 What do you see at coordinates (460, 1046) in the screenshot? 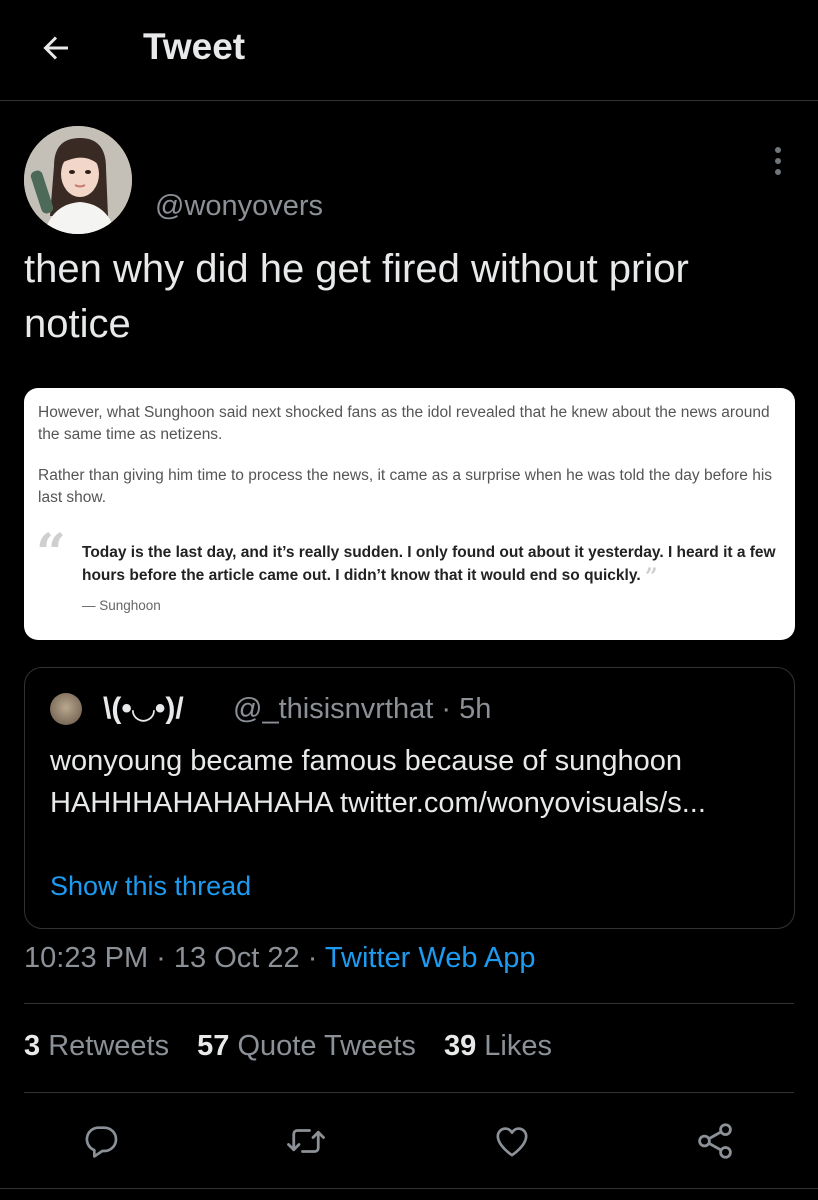
I see `likes-count: 39` at bounding box center [460, 1046].